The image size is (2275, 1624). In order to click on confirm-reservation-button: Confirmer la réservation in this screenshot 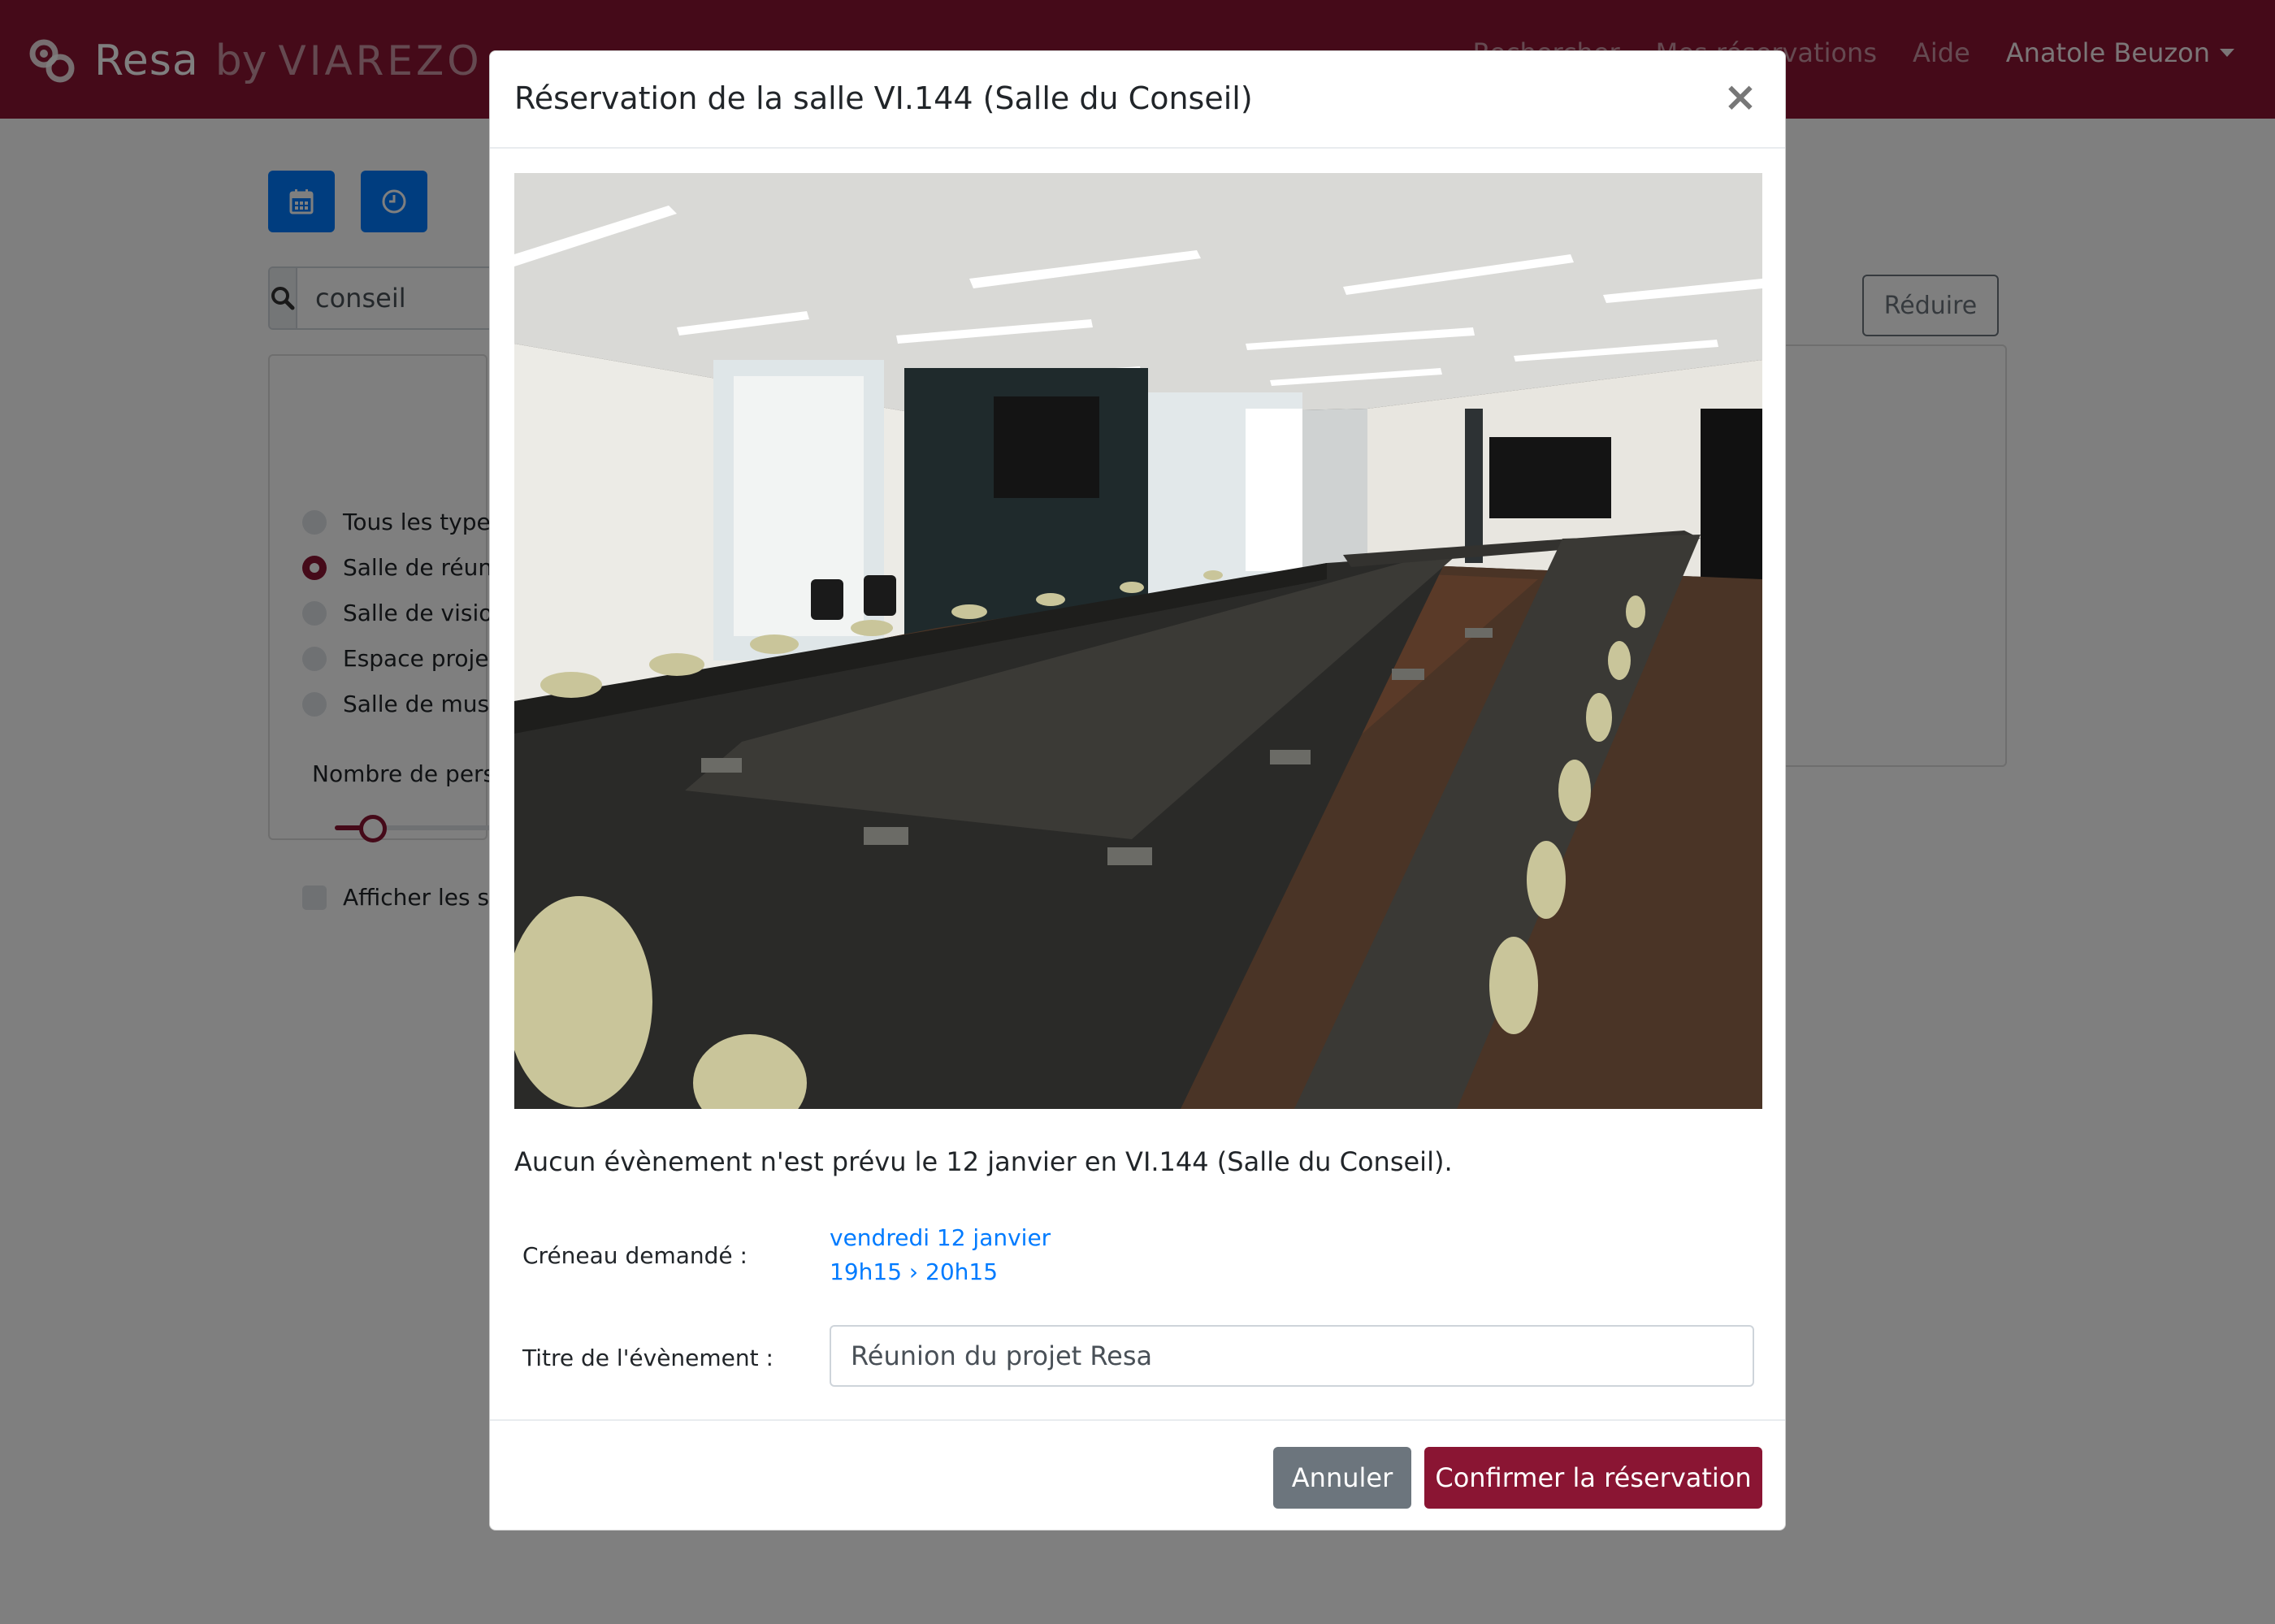, I will do `click(1593, 1478)`.